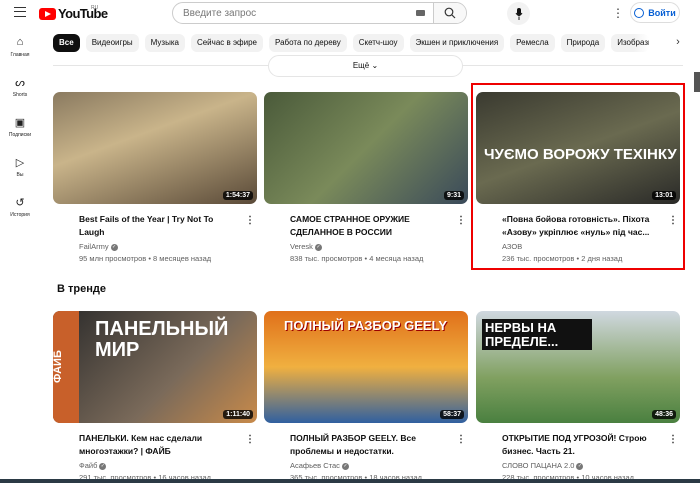 This screenshot has height=483, width=700. Describe the element at coordinates (532, 43) in the screenshot. I see `chip: Ремесла` at that location.